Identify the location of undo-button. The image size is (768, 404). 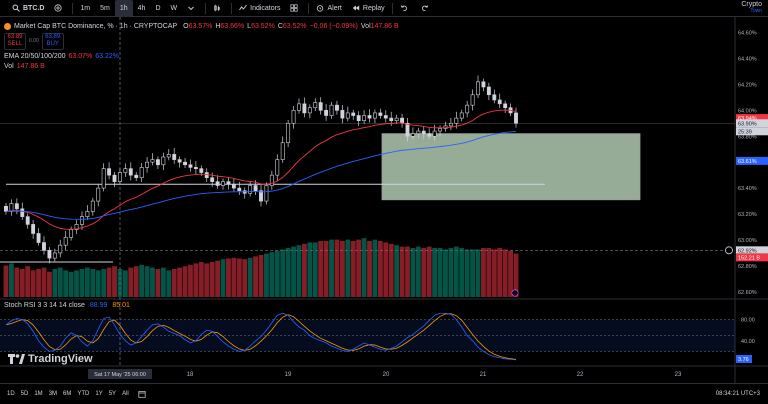
(405, 8).